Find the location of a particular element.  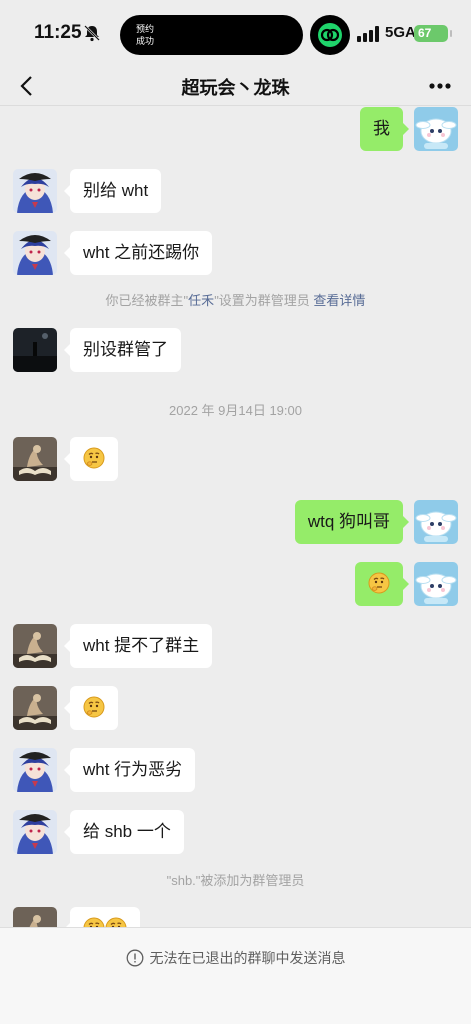

info-circle-icon is located at coordinates (134, 958).